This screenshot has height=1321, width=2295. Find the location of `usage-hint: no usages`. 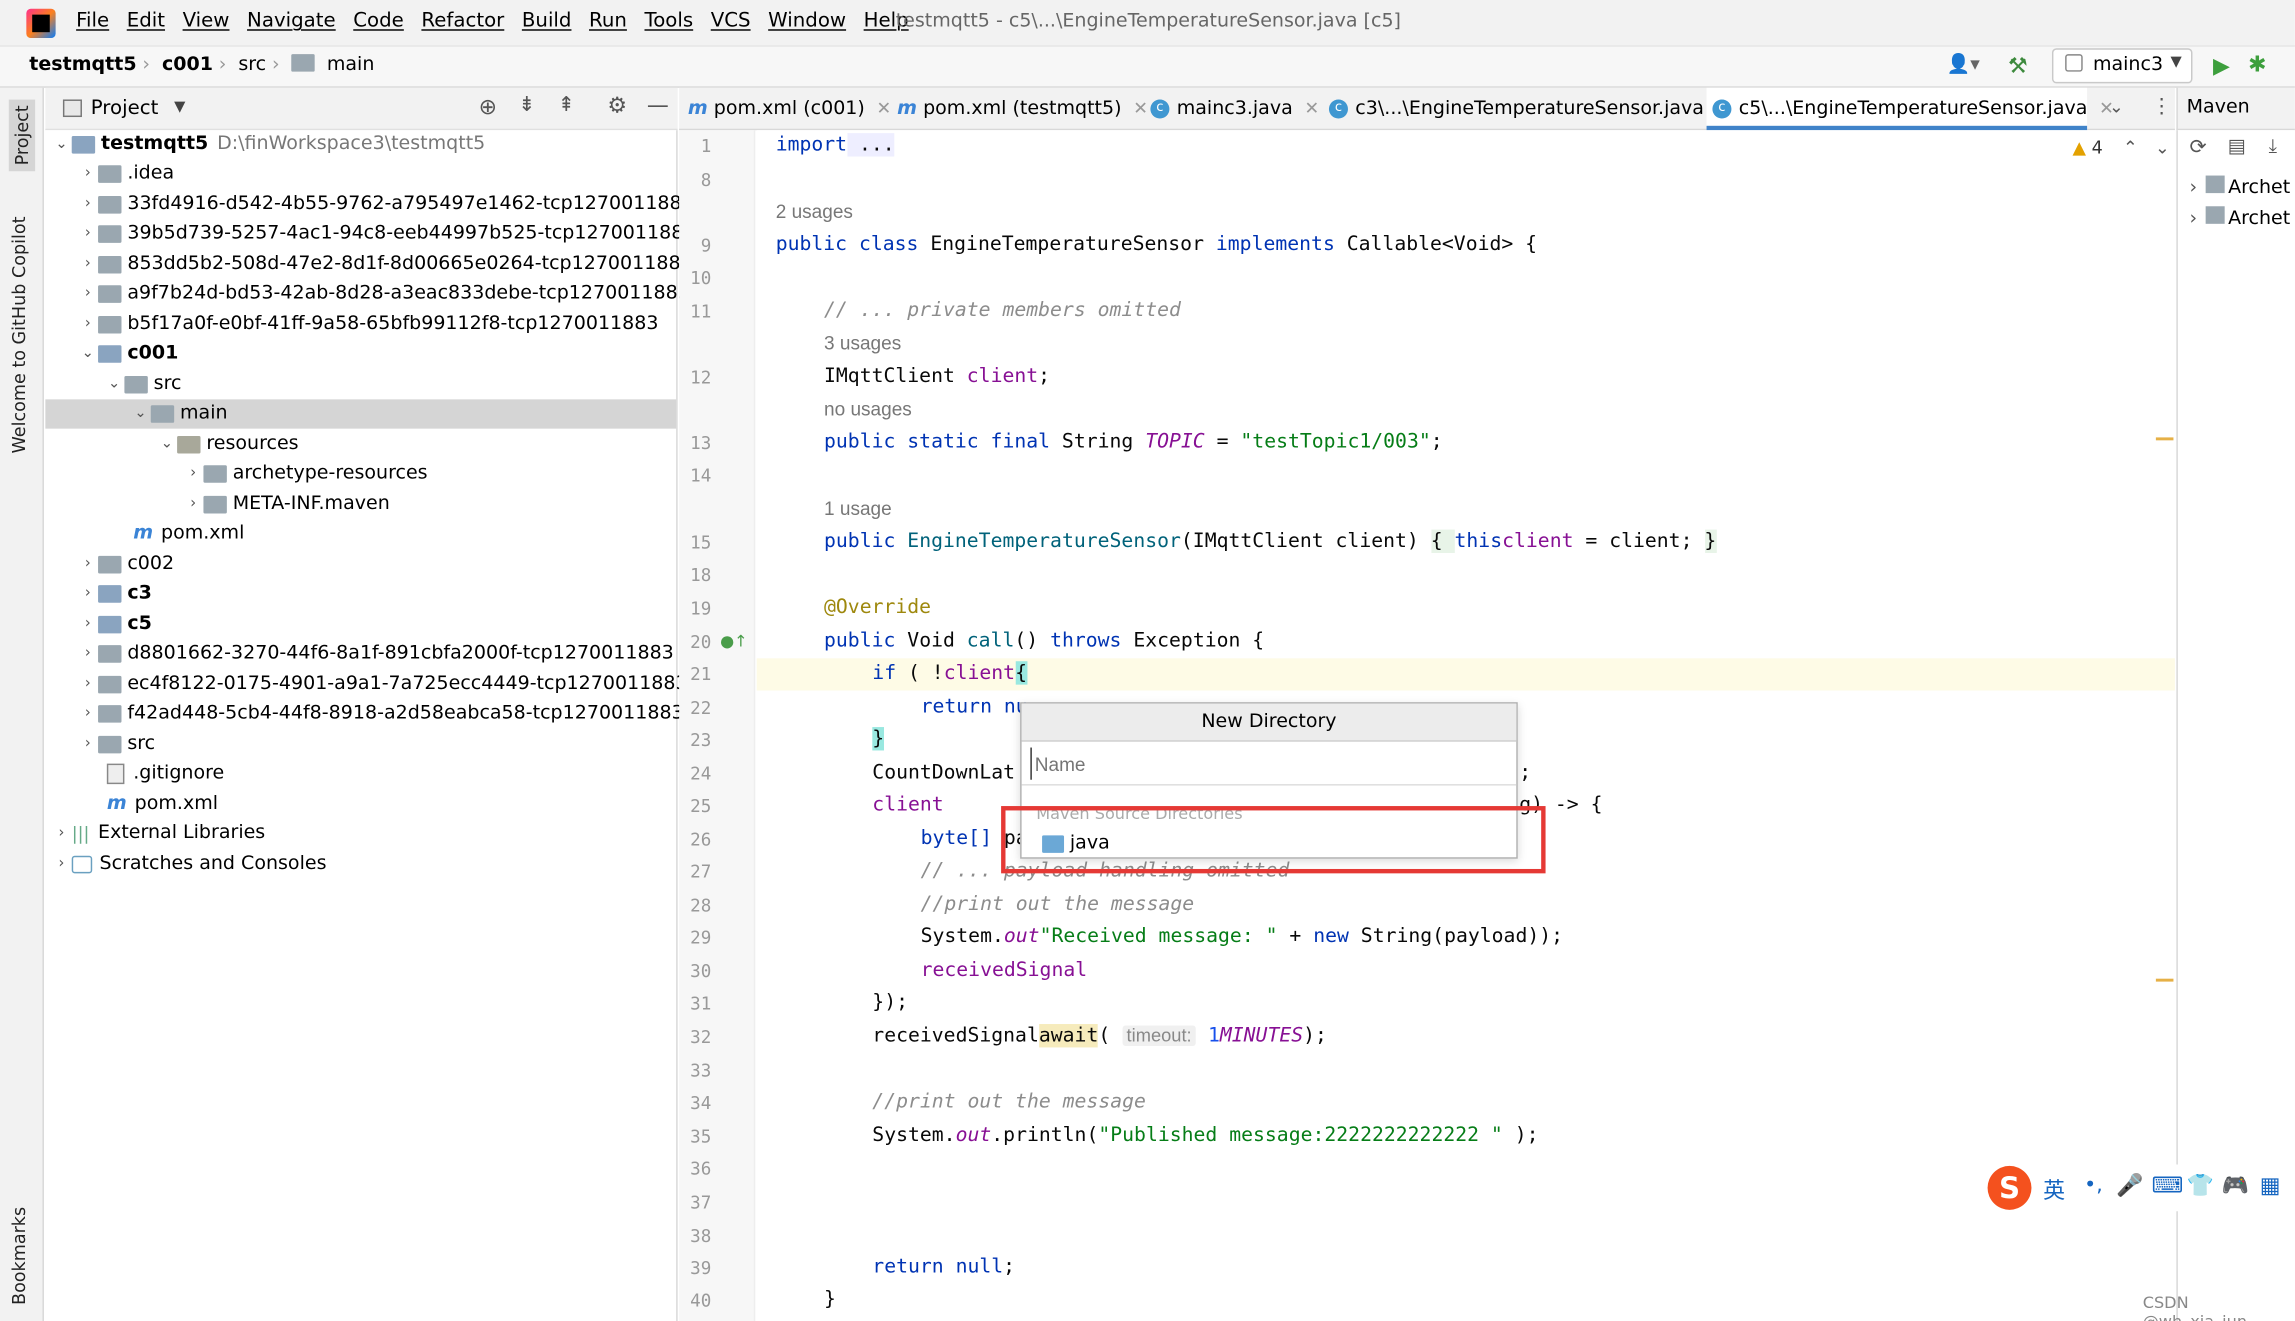

usage-hint: no usages is located at coordinates (868, 409).